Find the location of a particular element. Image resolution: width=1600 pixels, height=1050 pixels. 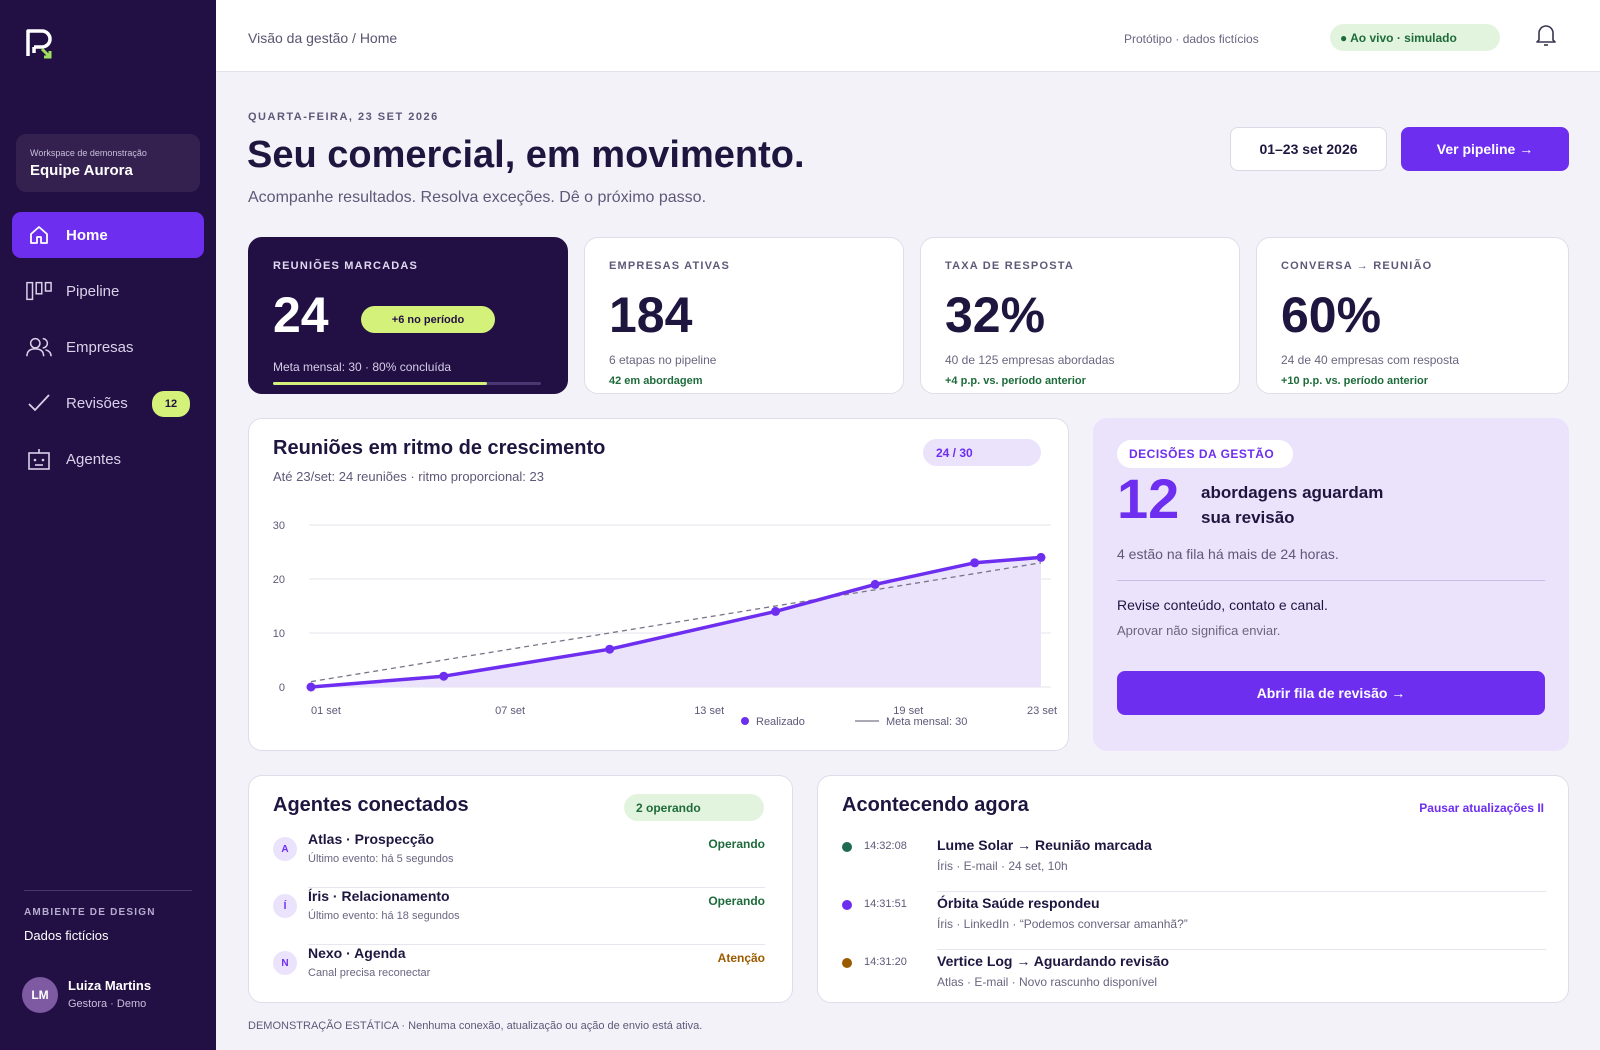

kpi-label: CONVERSA → REUNIÃO is located at coordinates (1357, 266).